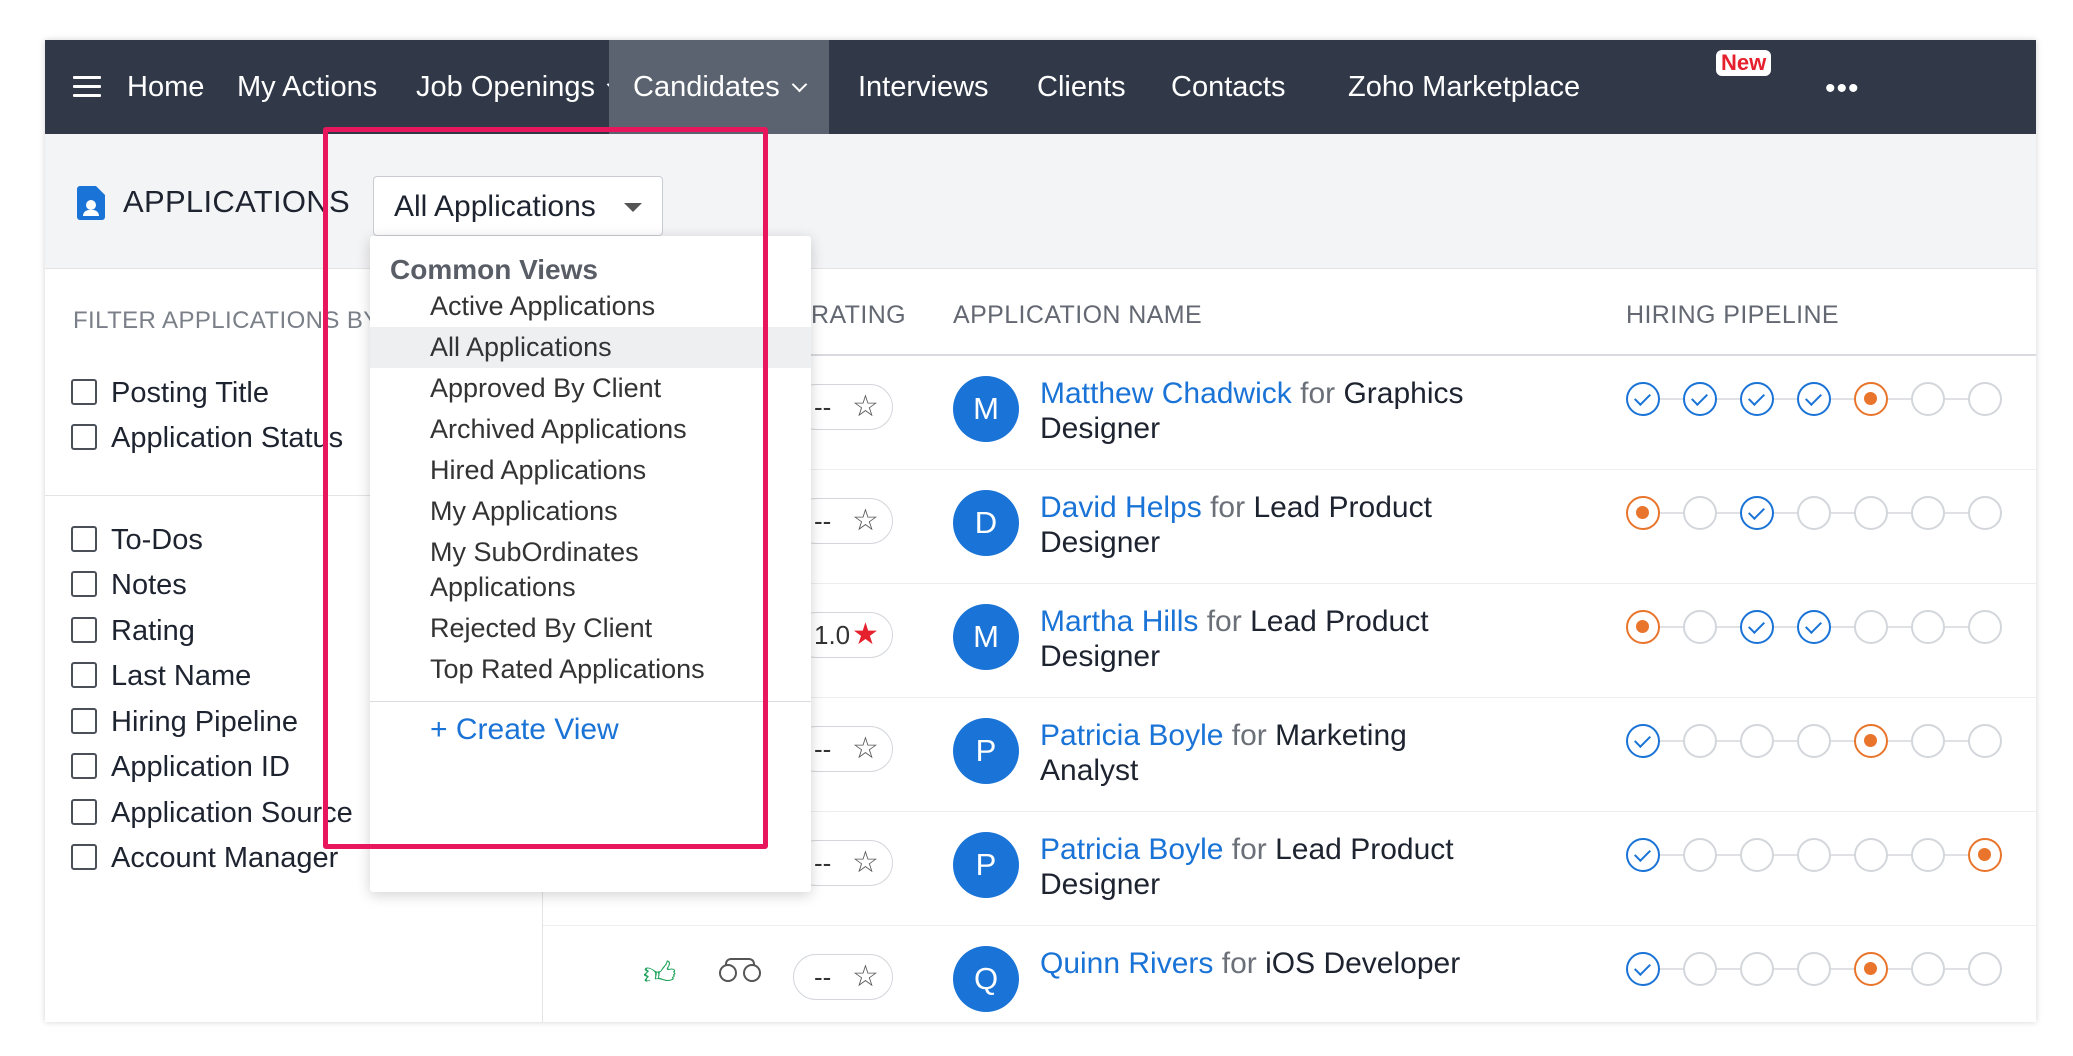 The height and width of the screenshot is (1056, 2073). Describe the element at coordinates (719, 87) in the screenshot. I see `nav-candidates: Candidates` at that location.